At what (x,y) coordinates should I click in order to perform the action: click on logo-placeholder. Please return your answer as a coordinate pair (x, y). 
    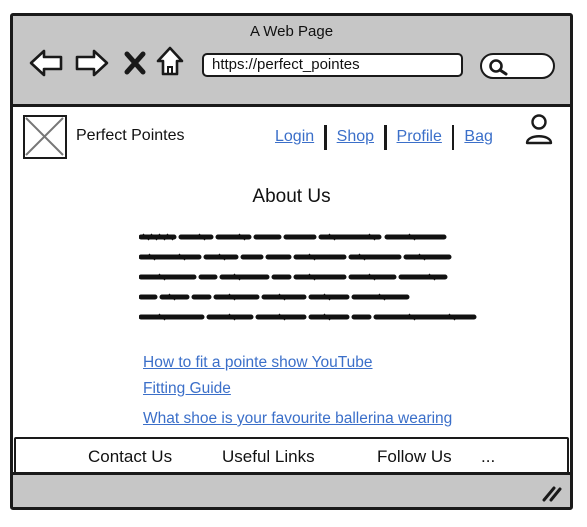
    Looking at the image, I should click on (45, 137).